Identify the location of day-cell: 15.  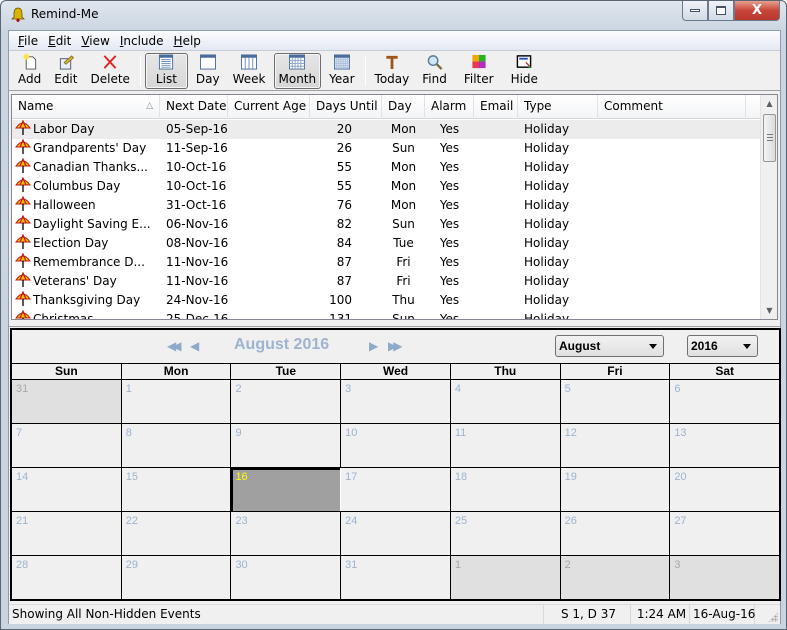
(176, 489).